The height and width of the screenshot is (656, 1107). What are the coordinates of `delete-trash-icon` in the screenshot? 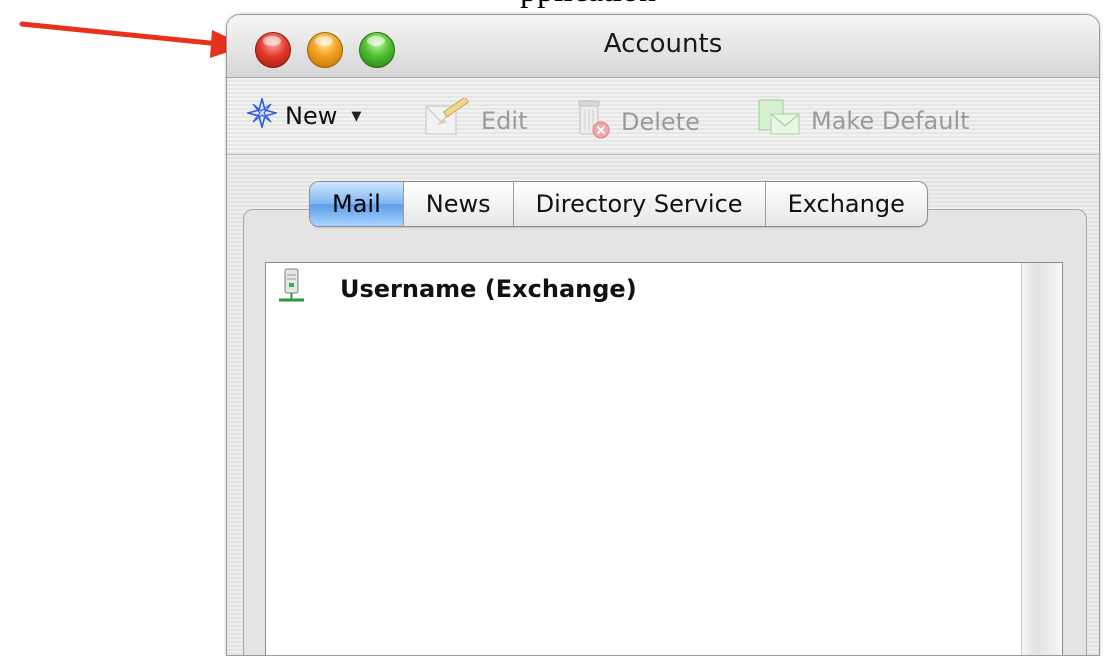 It's located at (593, 122).